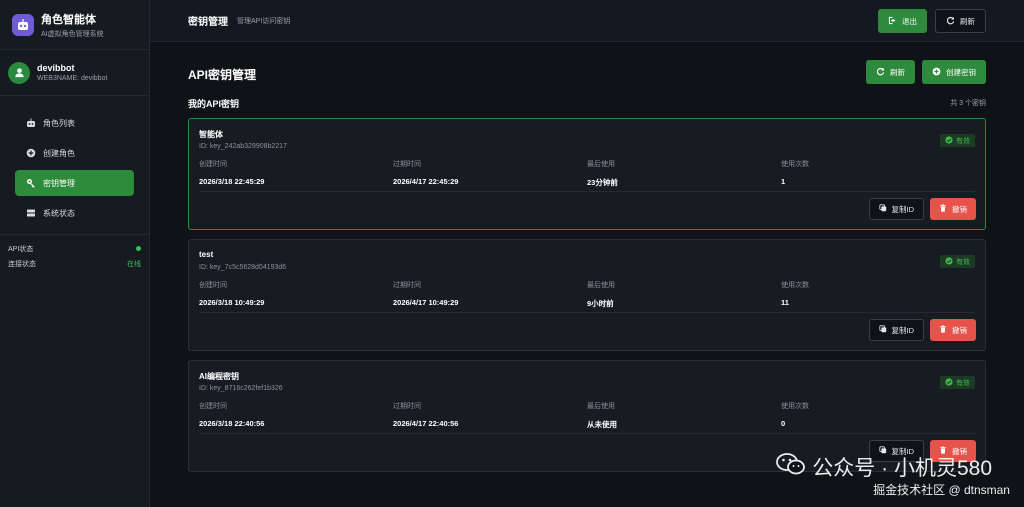 Image resolution: width=1024 pixels, height=507 pixels. Describe the element at coordinates (932, 21) in the screenshot. I see `topbar-actions: 退出 刷新` at that location.